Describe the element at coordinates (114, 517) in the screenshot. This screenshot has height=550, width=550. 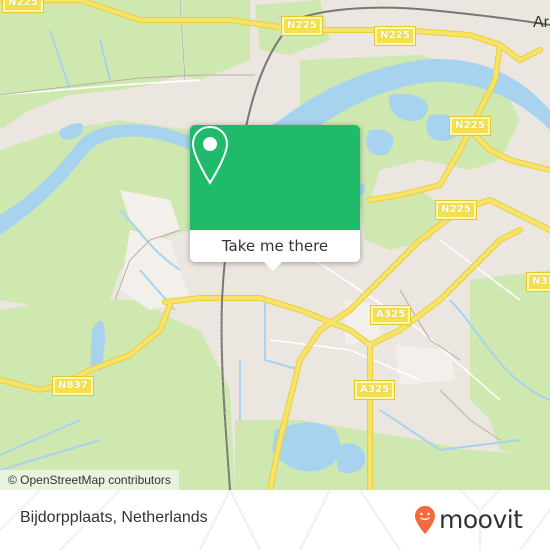
I see `place-name: Bijdorpplaats, Netherlands` at that location.